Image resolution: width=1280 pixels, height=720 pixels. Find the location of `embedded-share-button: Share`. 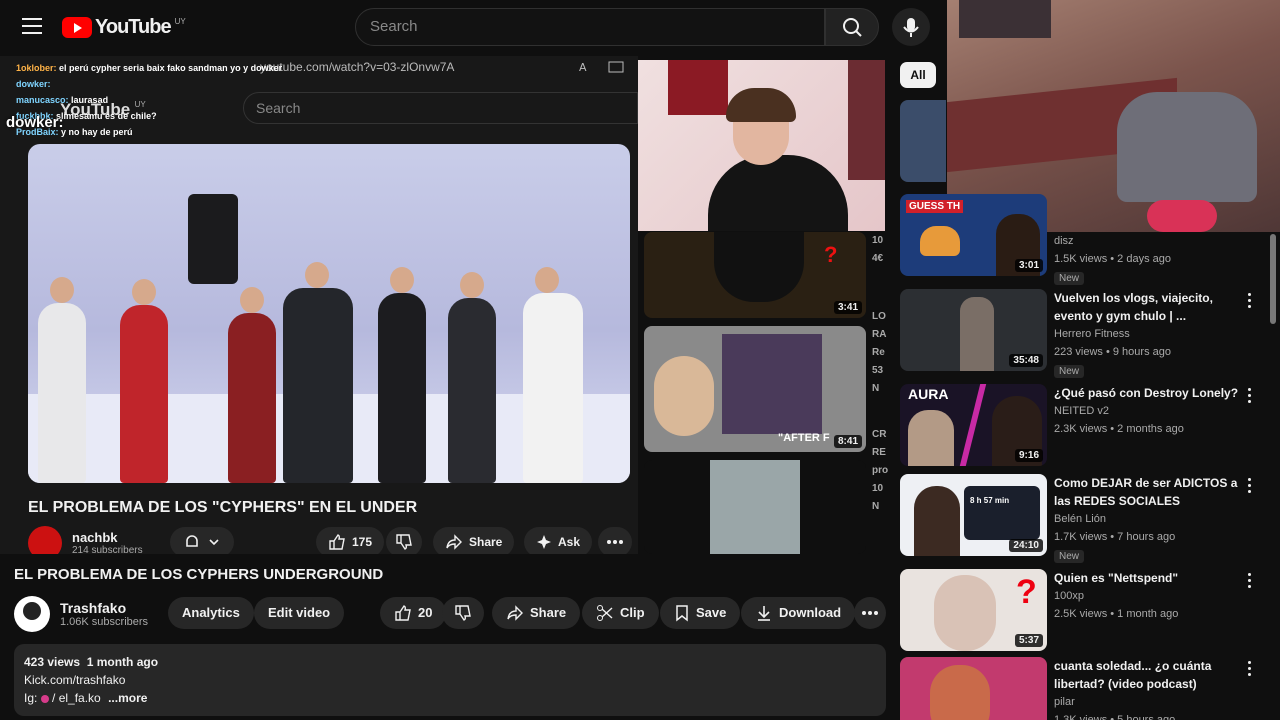

embedded-share-button: Share is located at coordinates (474, 540).